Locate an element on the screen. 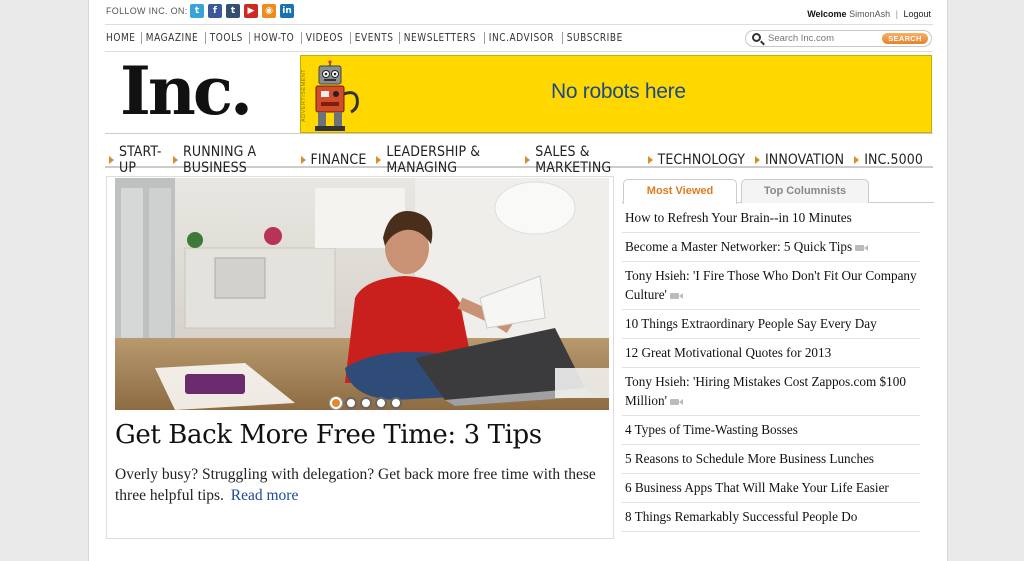 The width and height of the screenshot is (1024, 561). article-title: 12 Great Motivational Quotes for 2013 is located at coordinates (728, 352).